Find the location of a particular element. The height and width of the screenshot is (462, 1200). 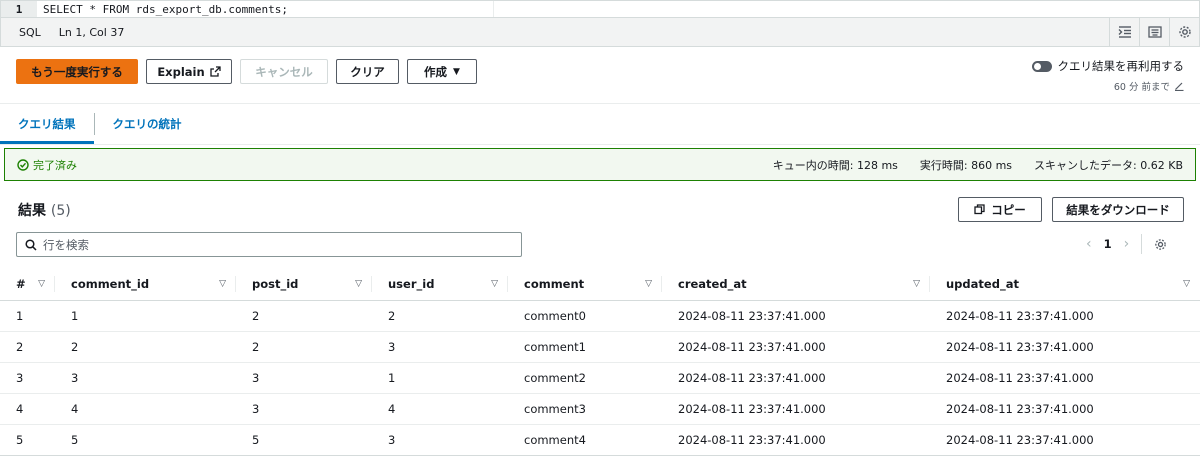

search-icon is located at coordinates (31, 244).